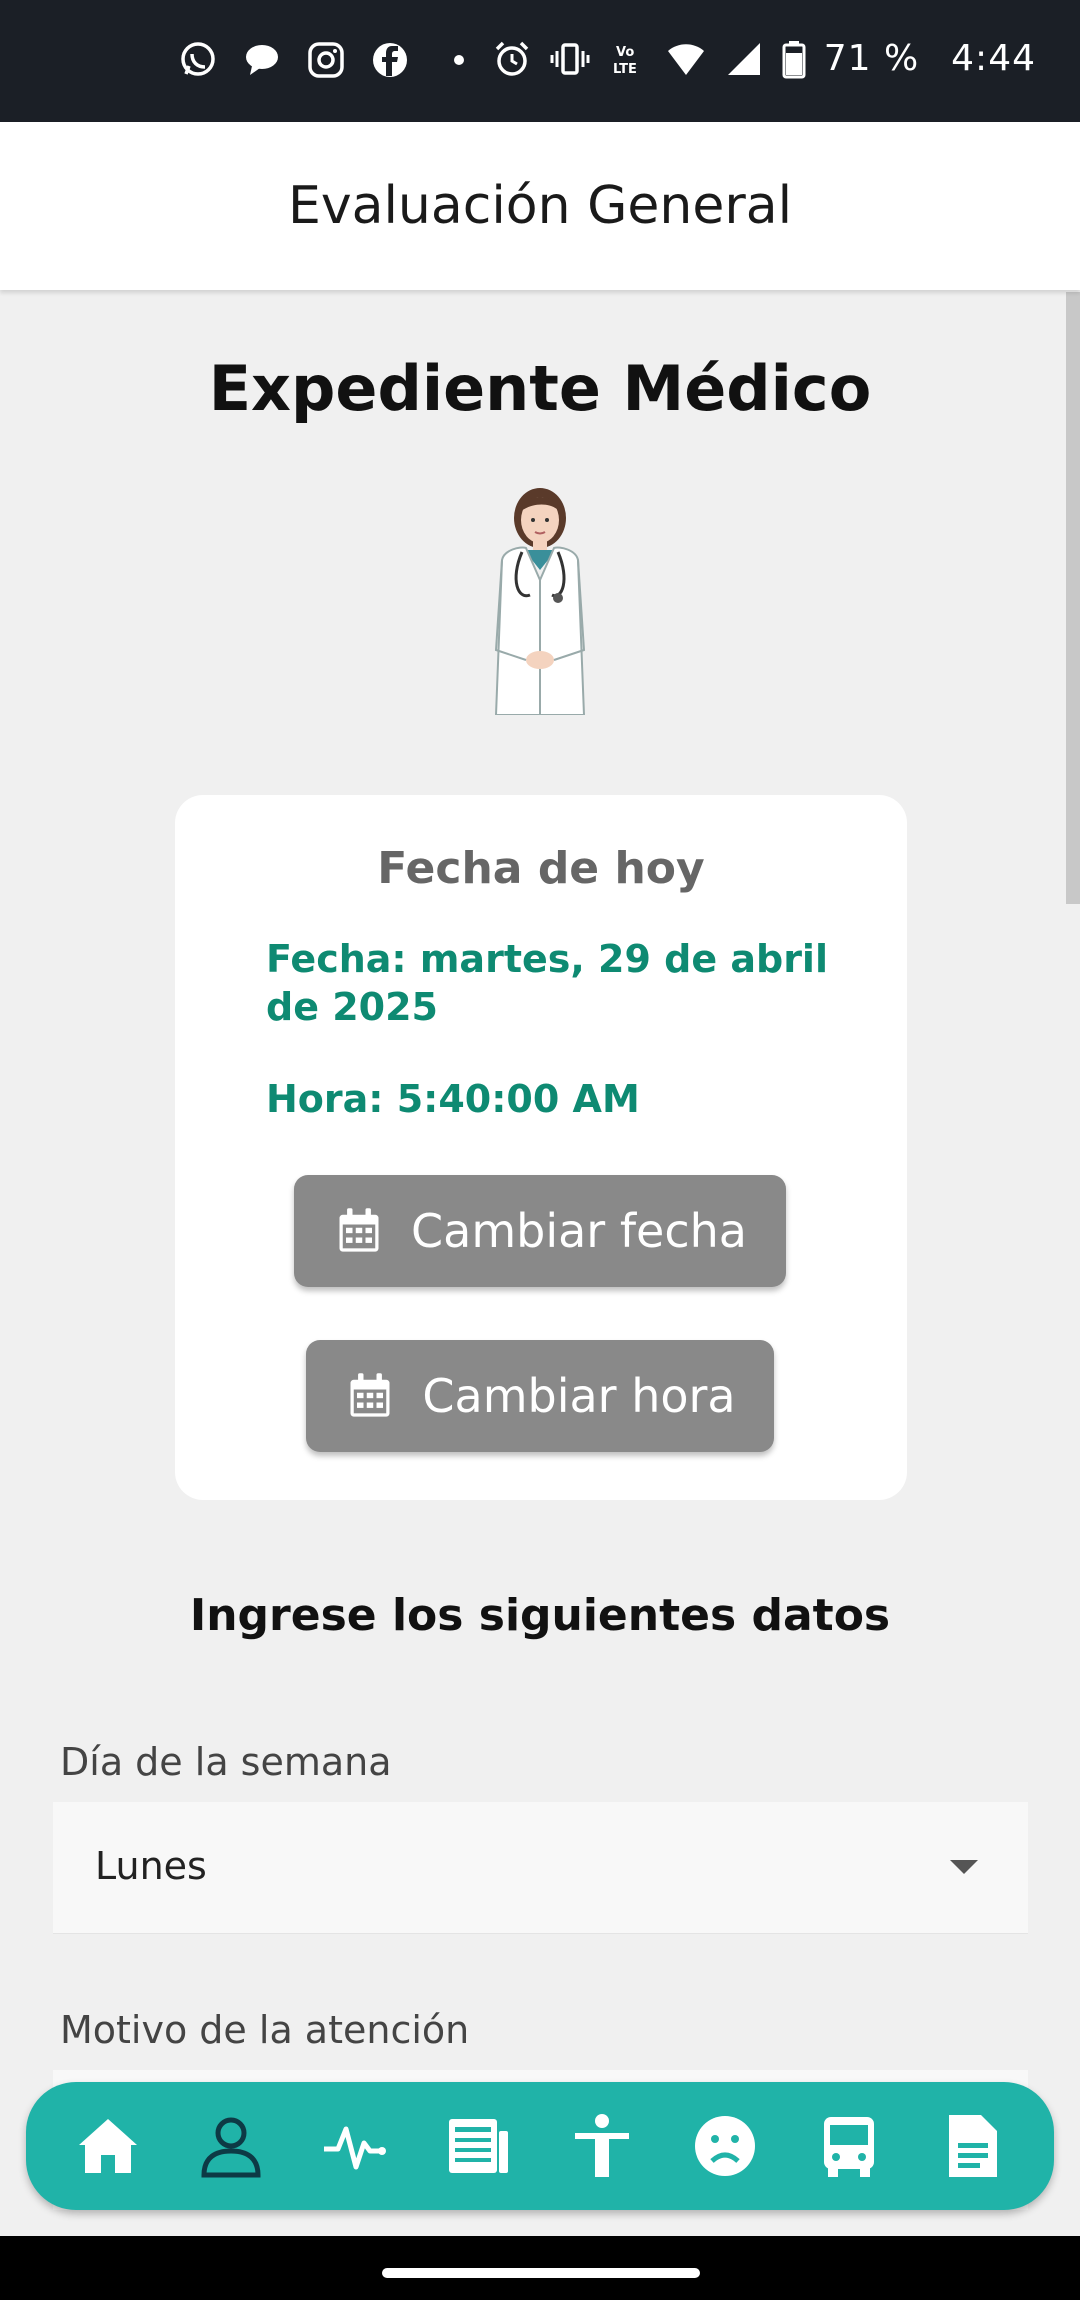 Image resolution: width=1080 pixels, height=2300 pixels. What do you see at coordinates (570, 59) in the screenshot?
I see `vibrate-icon` at bounding box center [570, 59].